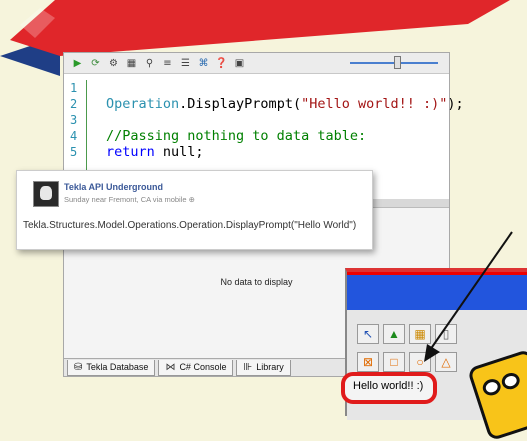 The image size is (527, 441). I want to click on prompt-status-text: Hello world!! :), so click(388, 386).